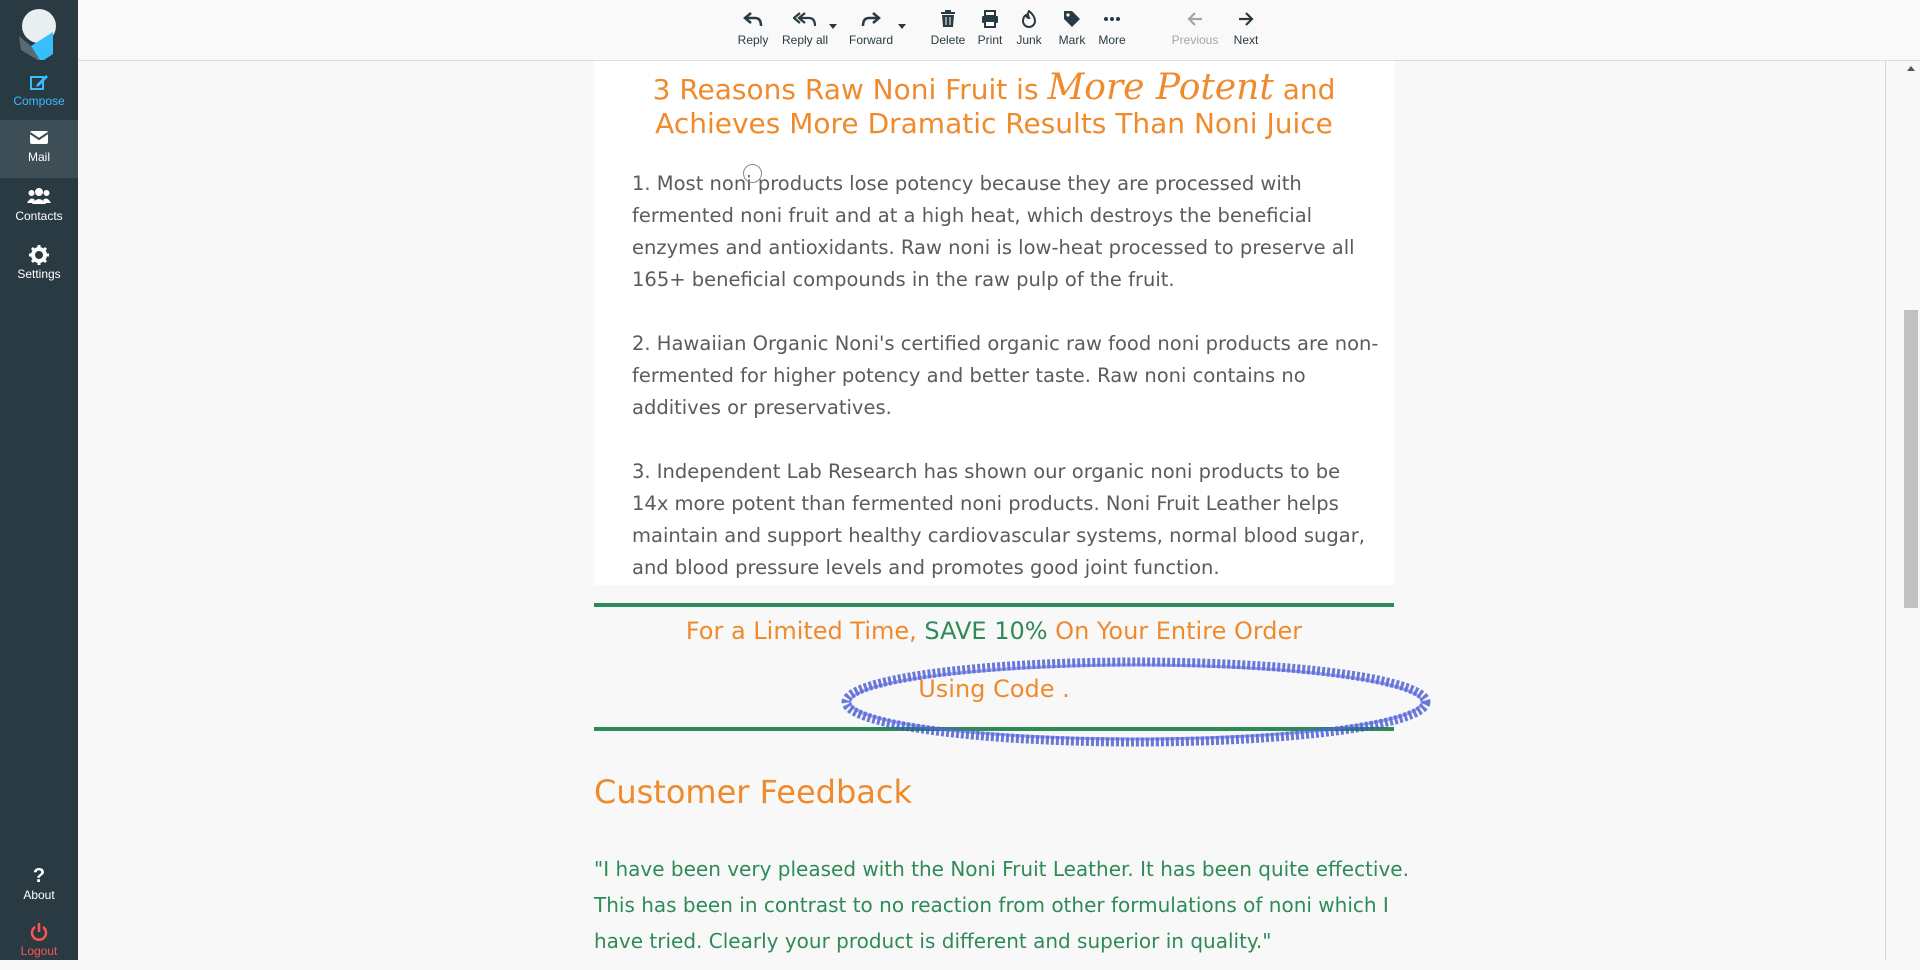 This screenshot has height=970, width=1920. I want to click on nav-contacts: Contacts, so click(39, 207).